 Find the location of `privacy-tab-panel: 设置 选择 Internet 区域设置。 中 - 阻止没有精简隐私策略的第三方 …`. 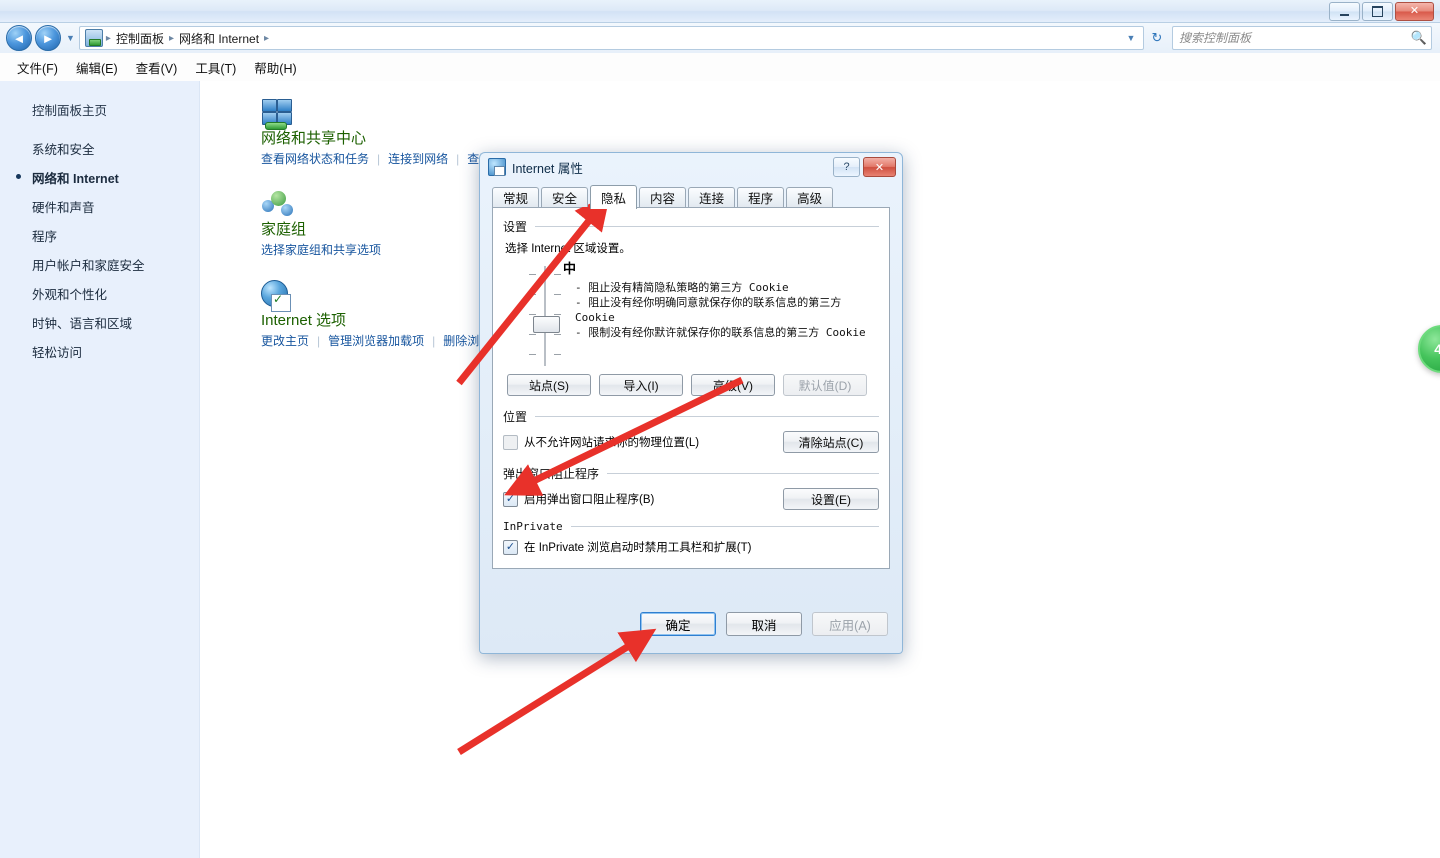

privacy-tab-panel: 设置 选择 Internet 区域设置。 中 - 阻止没有精简隐私策略的第三方 … is located at coordinates (691, 388).